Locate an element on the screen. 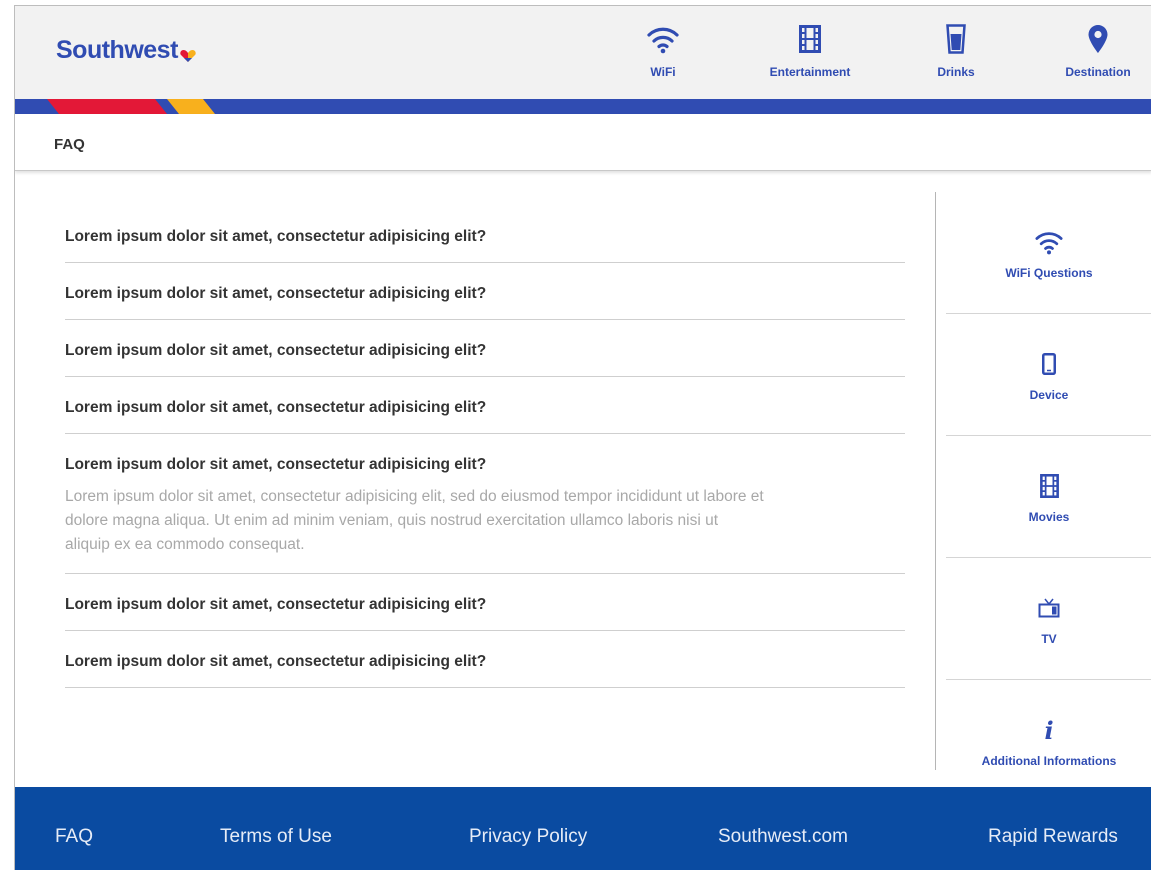 Image resolution: width=1151 pixels, height=870 pixels. footer-link-southwest-com: Southwest.com is located at coordinates (783, 837).